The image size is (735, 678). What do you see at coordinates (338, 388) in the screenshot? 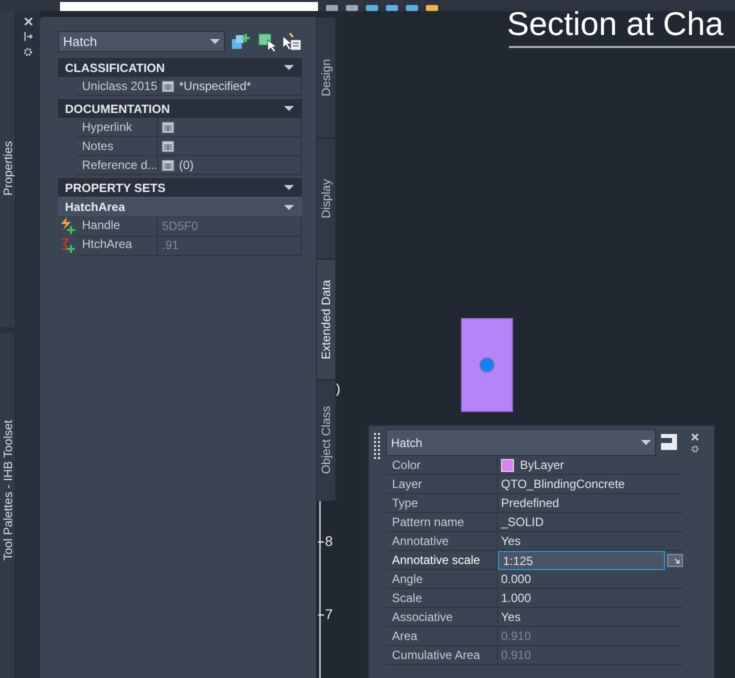
I see `drawing-text: )` at bounding box center [338, 388].